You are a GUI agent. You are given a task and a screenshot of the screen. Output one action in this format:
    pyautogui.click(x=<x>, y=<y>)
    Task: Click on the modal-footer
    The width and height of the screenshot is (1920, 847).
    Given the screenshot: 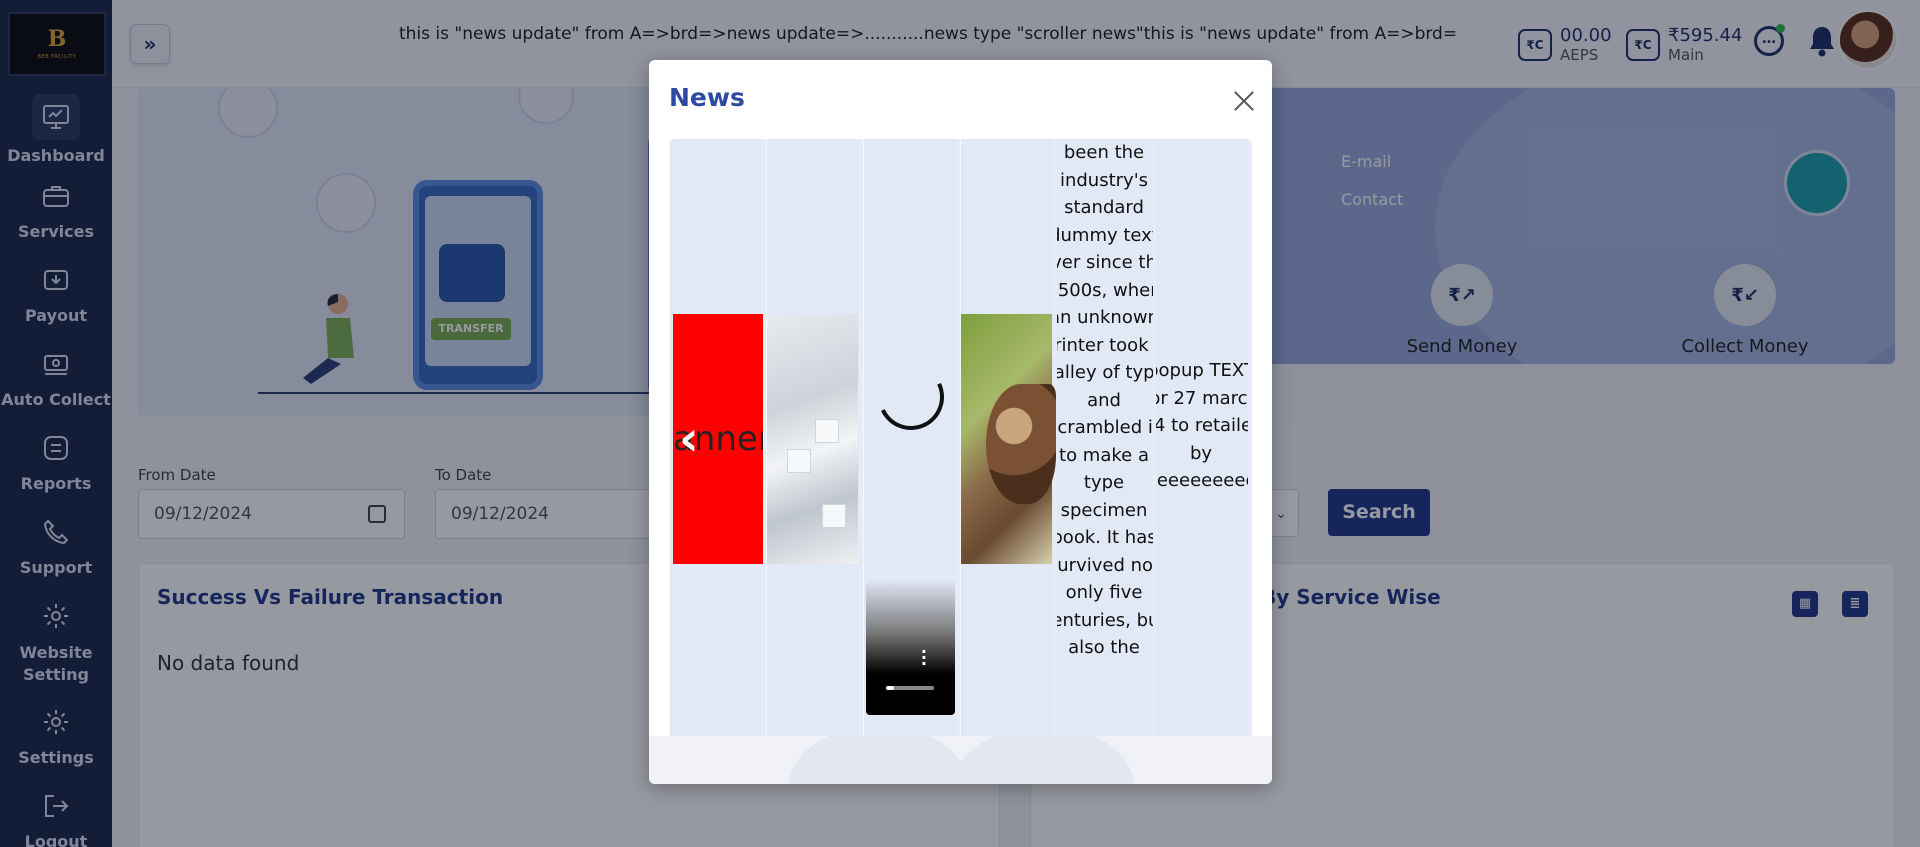 What is the action you would take?
    pyautogui.click(x=960, y=760)
    